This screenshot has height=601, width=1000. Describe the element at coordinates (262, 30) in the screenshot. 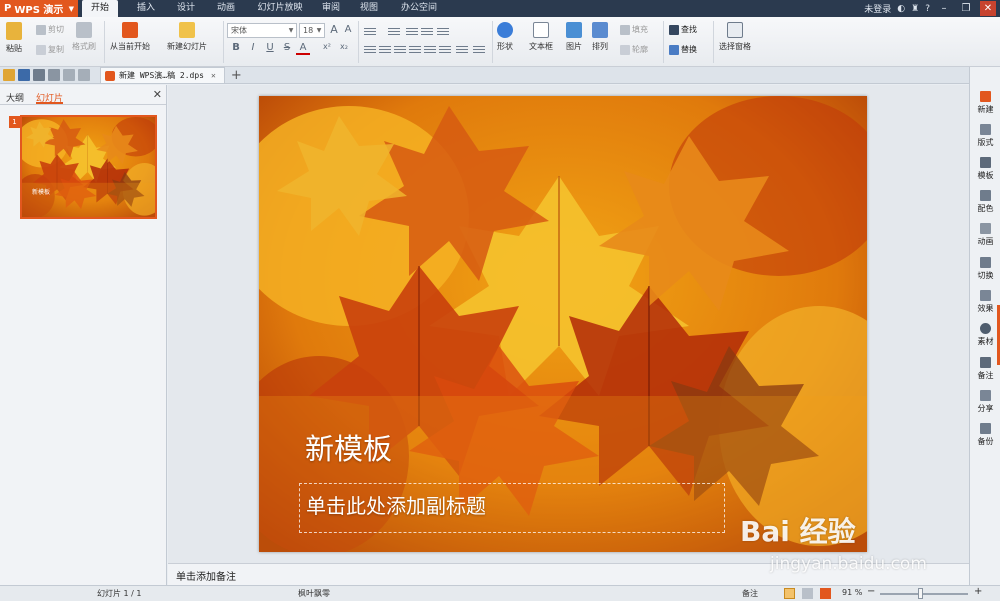

I see `font-name-select: 宋体 ▼` at that location.